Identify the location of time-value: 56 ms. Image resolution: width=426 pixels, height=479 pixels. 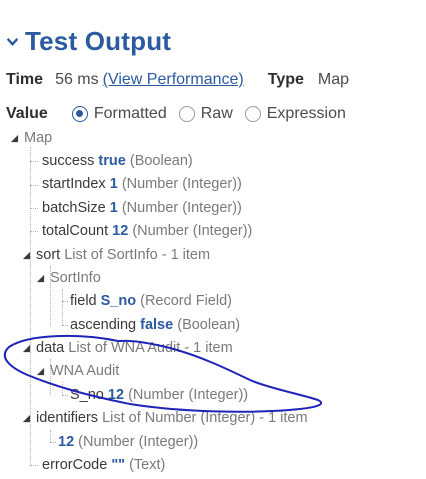
(77, 79).